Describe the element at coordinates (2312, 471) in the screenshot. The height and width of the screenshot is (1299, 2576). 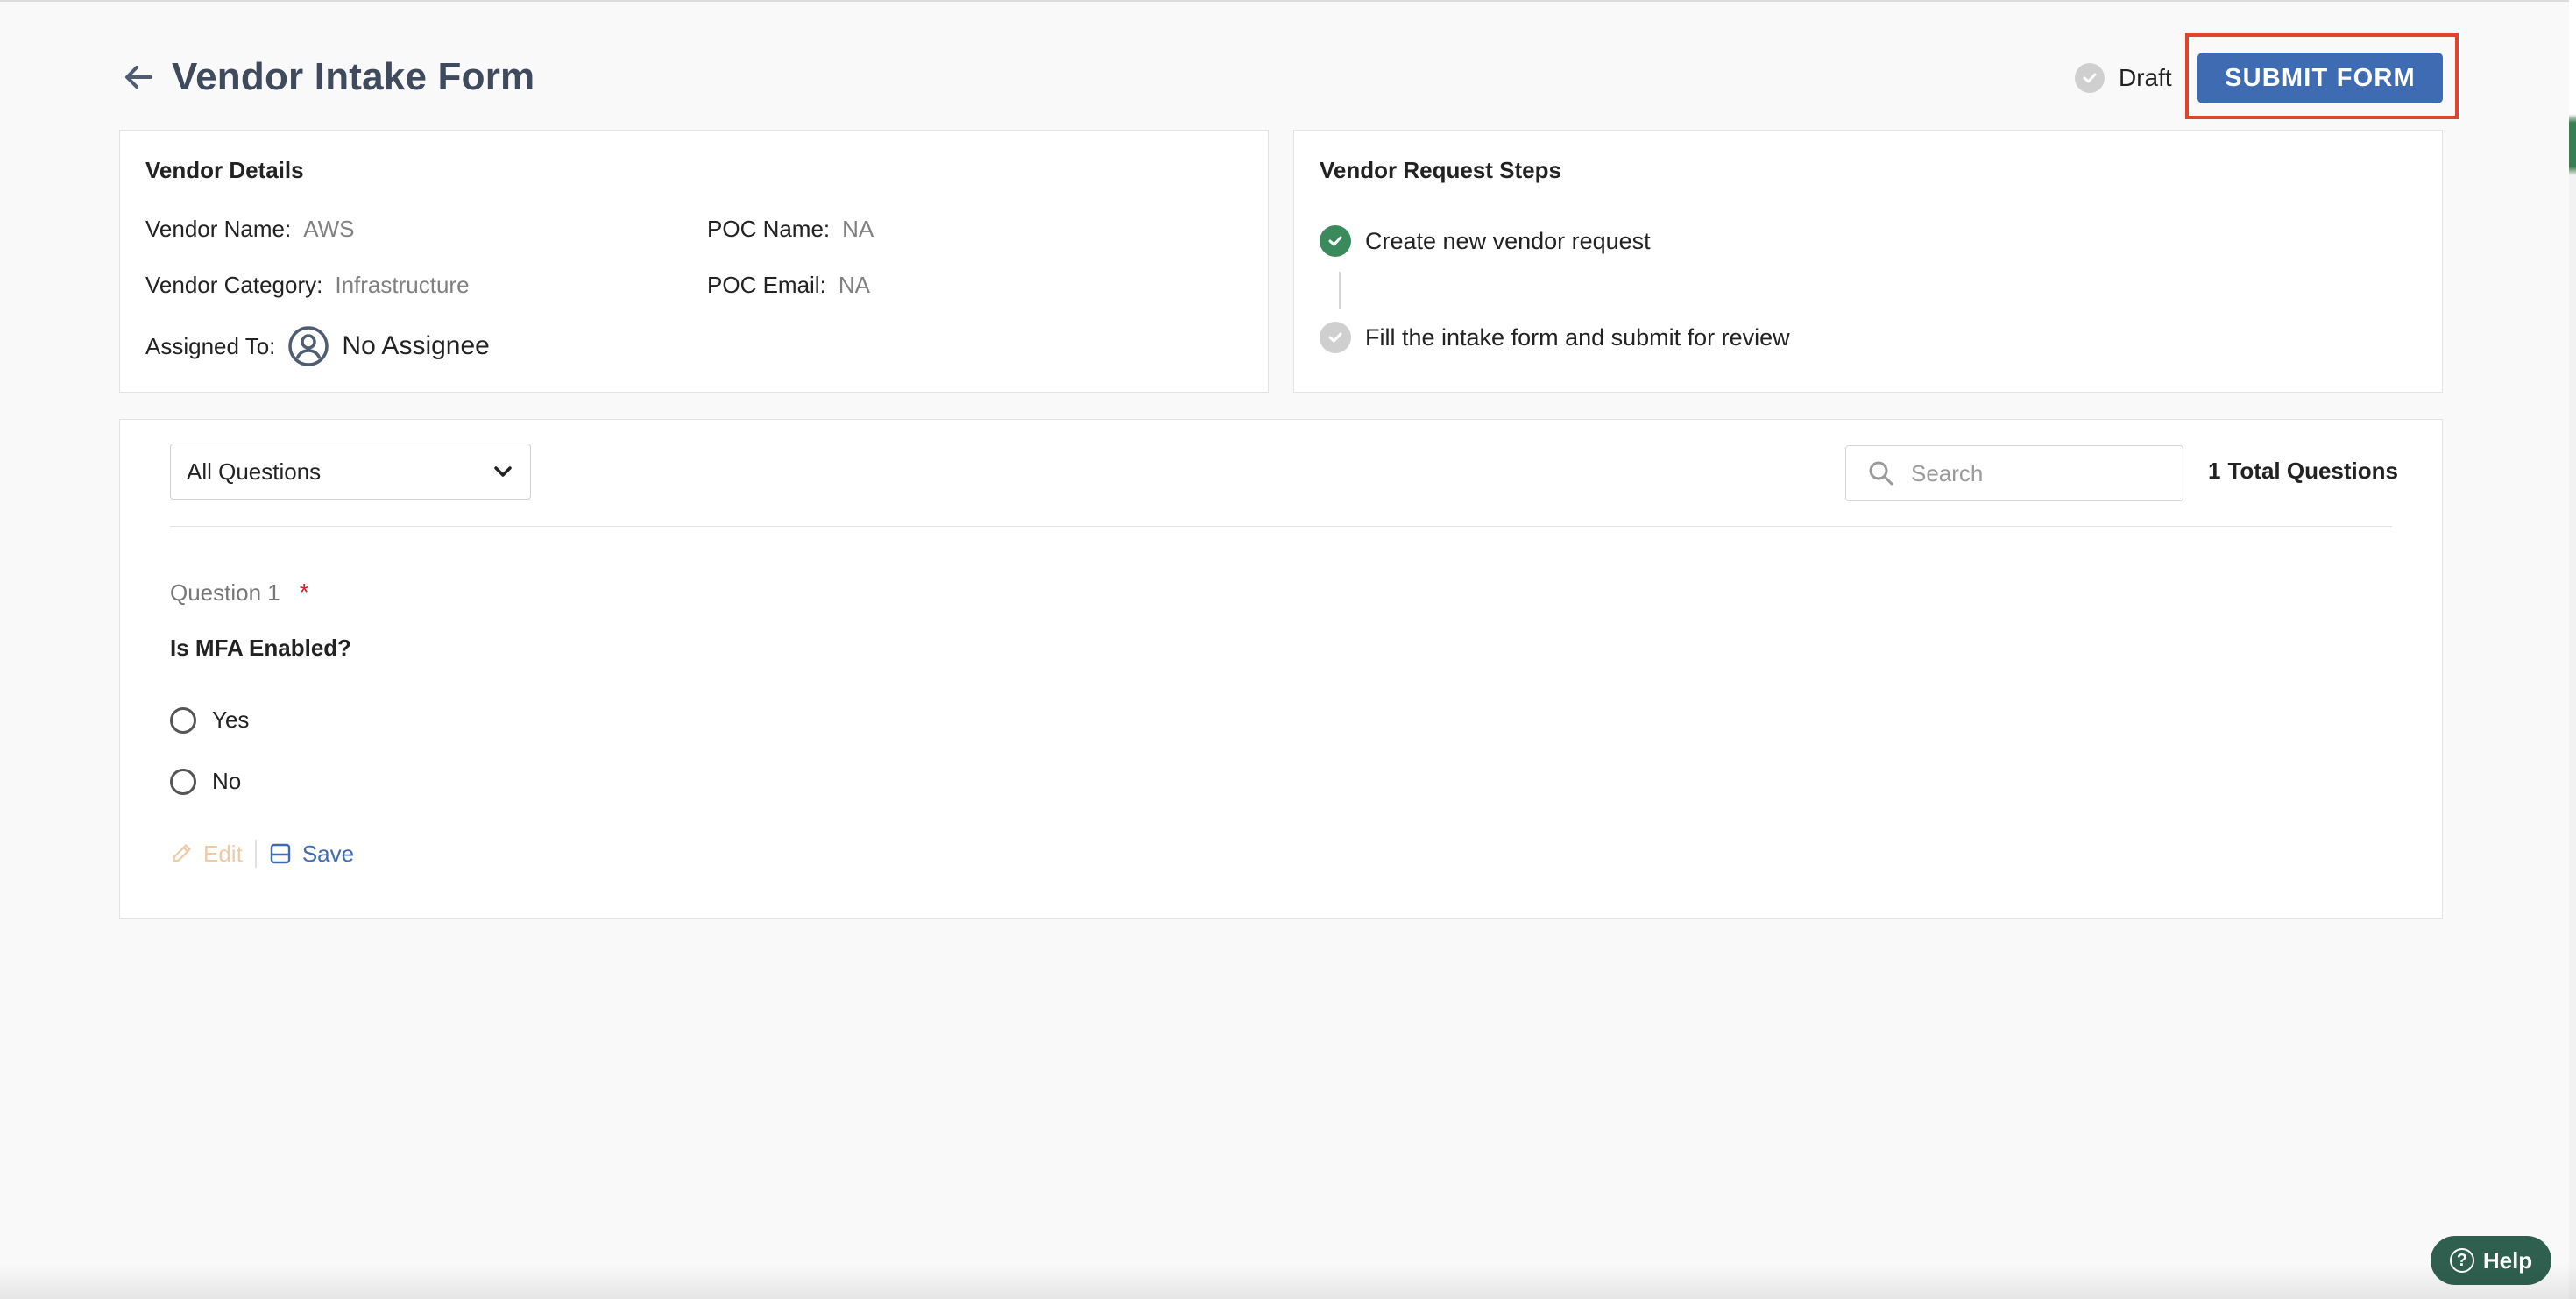
I see `total-questions-label: Total Questions` at that location.